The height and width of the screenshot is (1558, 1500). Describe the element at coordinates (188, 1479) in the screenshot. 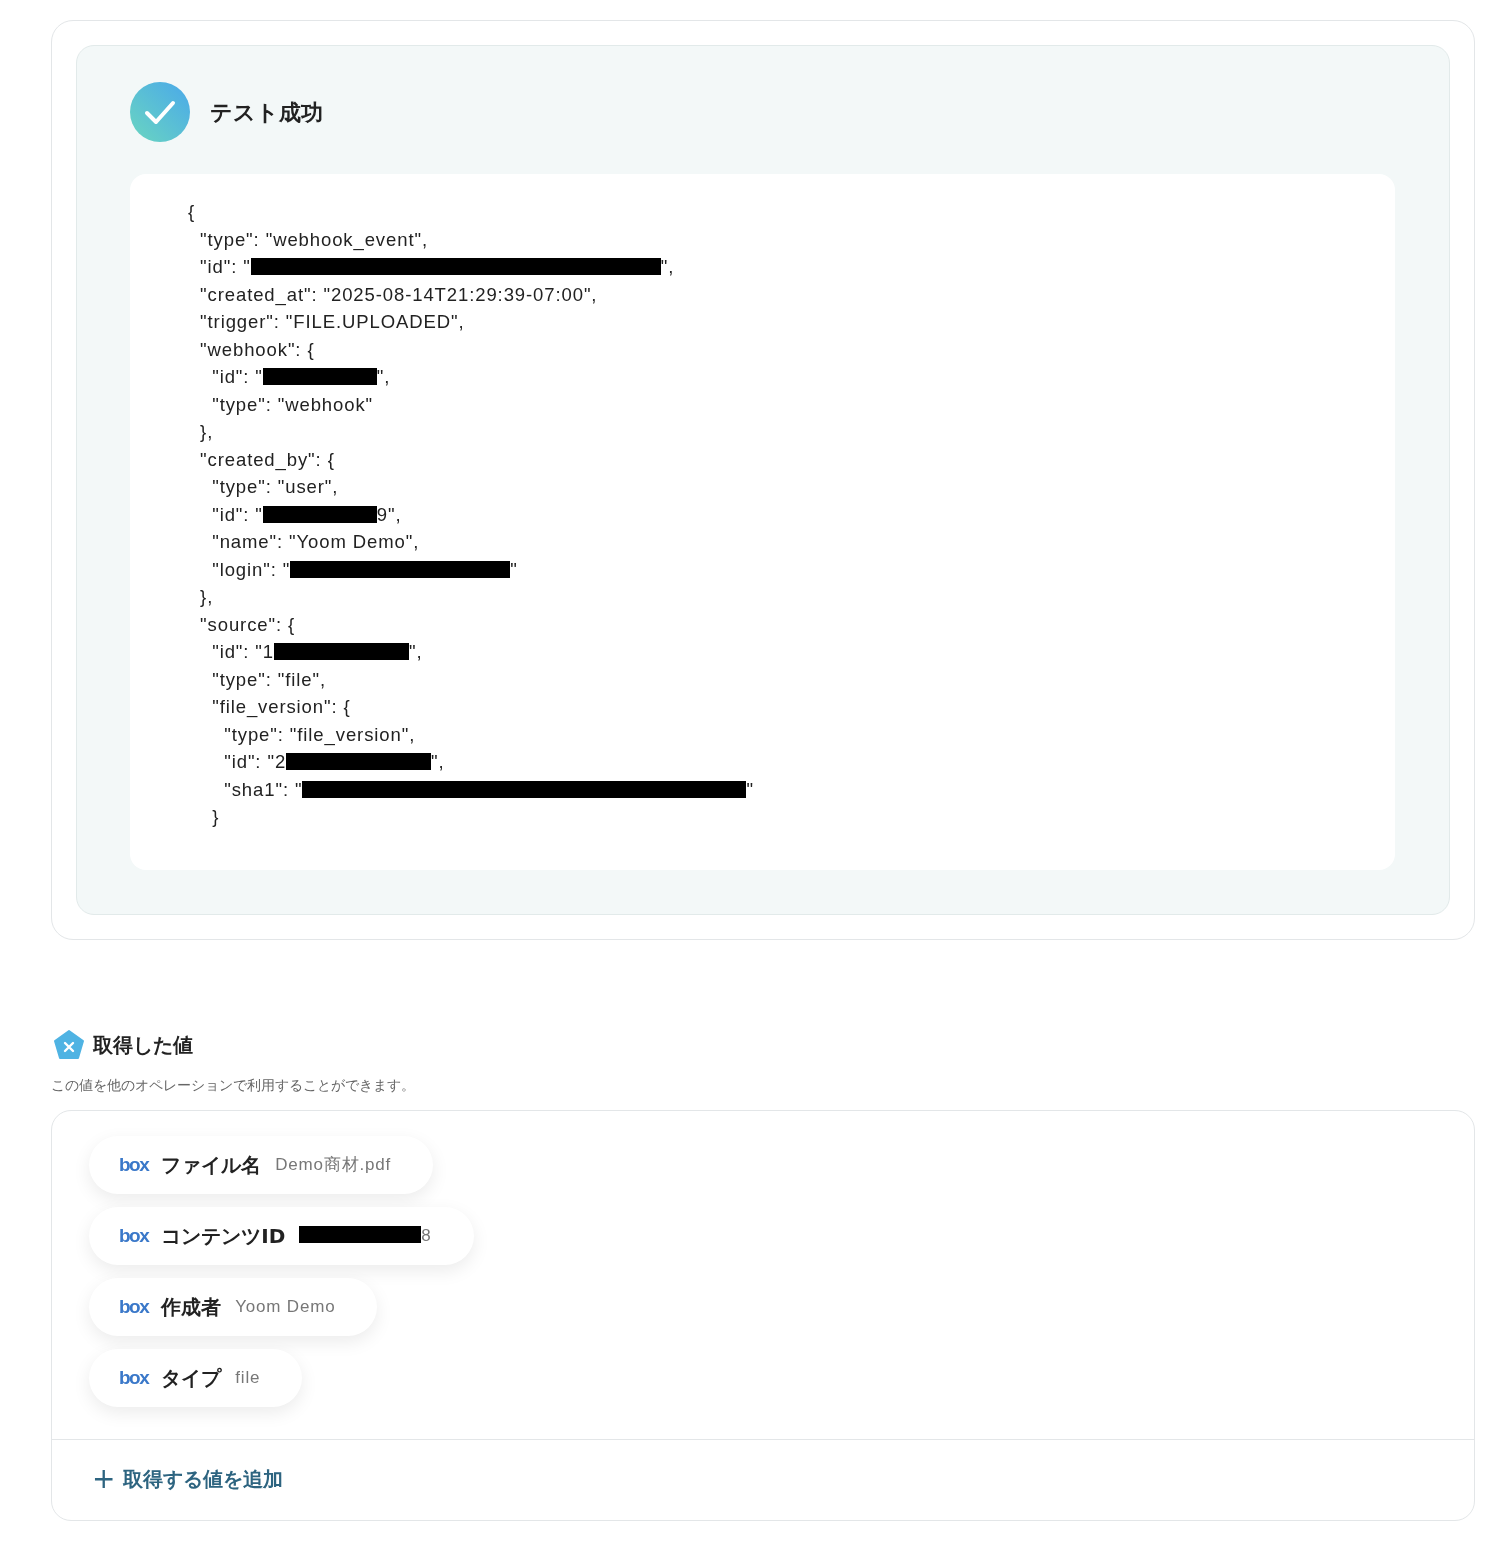

I see `add-value-button: + 取得する値を追加` at that location.